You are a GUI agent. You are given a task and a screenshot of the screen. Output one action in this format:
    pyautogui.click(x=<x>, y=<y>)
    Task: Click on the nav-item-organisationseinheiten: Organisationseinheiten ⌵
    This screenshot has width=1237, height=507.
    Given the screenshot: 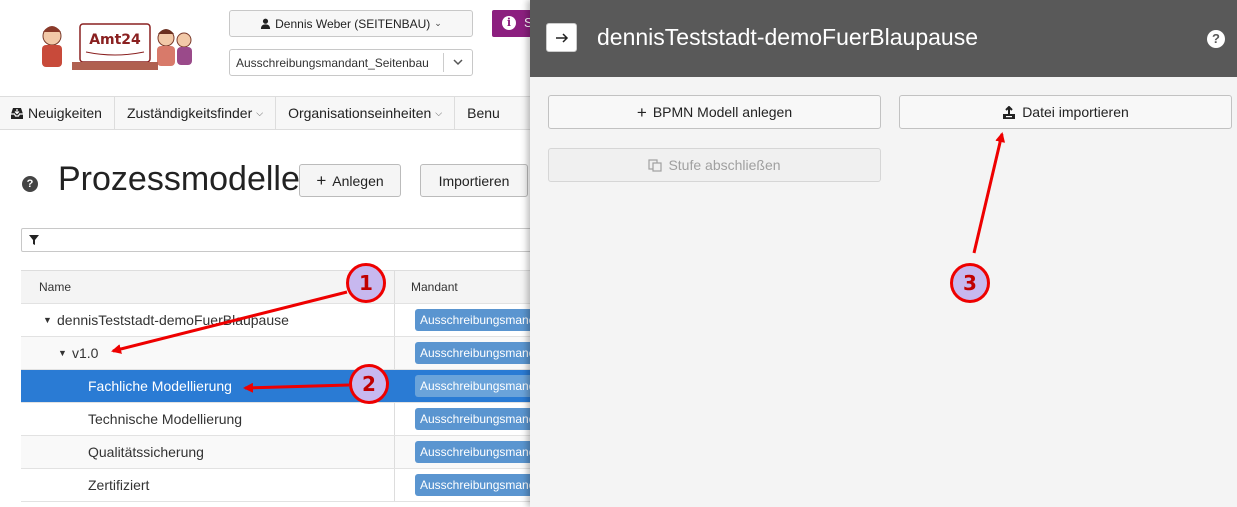 What is the action you would take?
    pyautogui.click(x=366, y=113)
    